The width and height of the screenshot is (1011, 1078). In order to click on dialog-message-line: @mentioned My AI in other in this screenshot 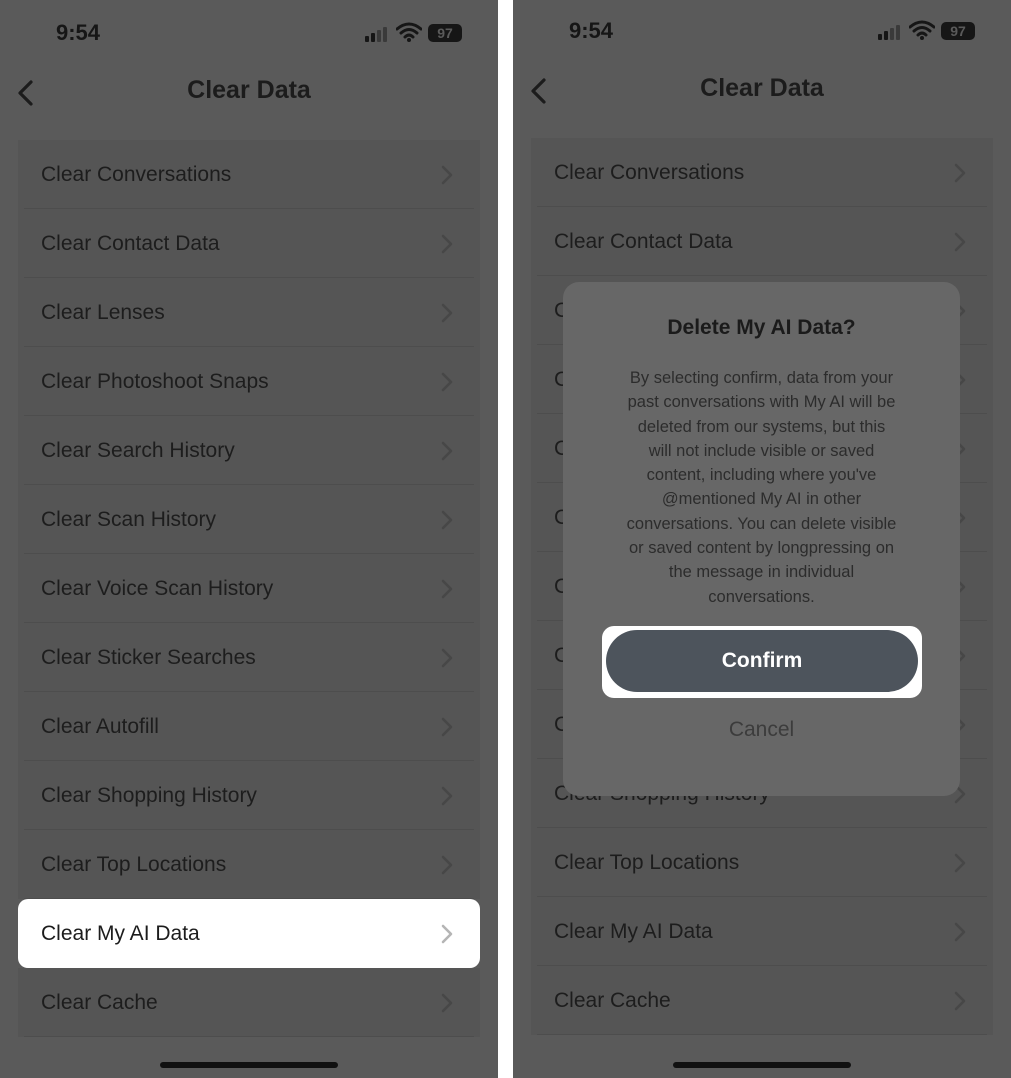, I will do `click(761, 499)`.